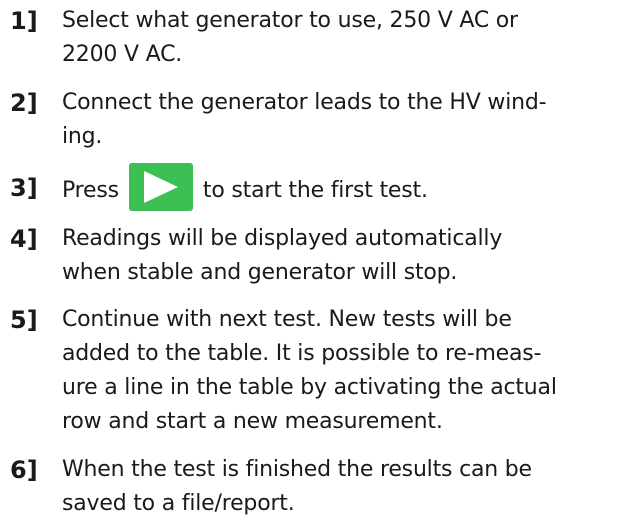 This screenshot has height=530, width=630. What do you see at coordinates (282, 238) in the screenshot?
I see `step-line: Readings will be displayed automatically` at bounding box center [282, 238].